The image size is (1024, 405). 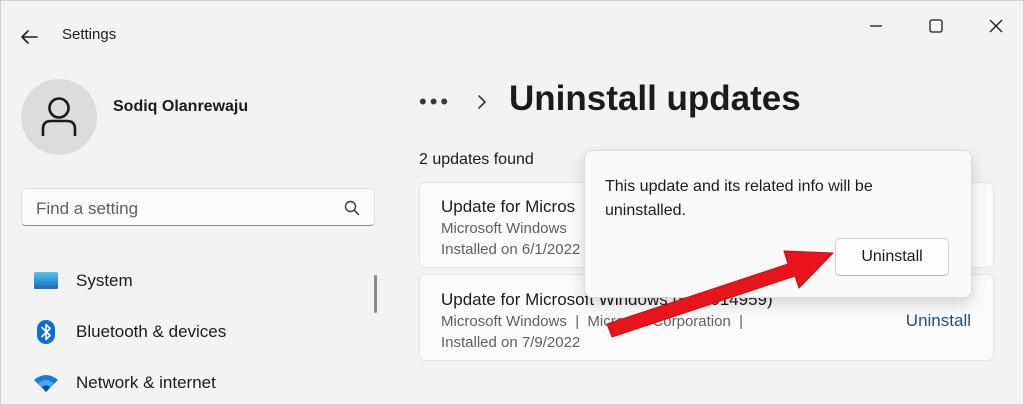 What do you see at coordinates (188, 281) in the screenshot?
I see `sidebar-item-system: System` at bounding box center [188, 281].